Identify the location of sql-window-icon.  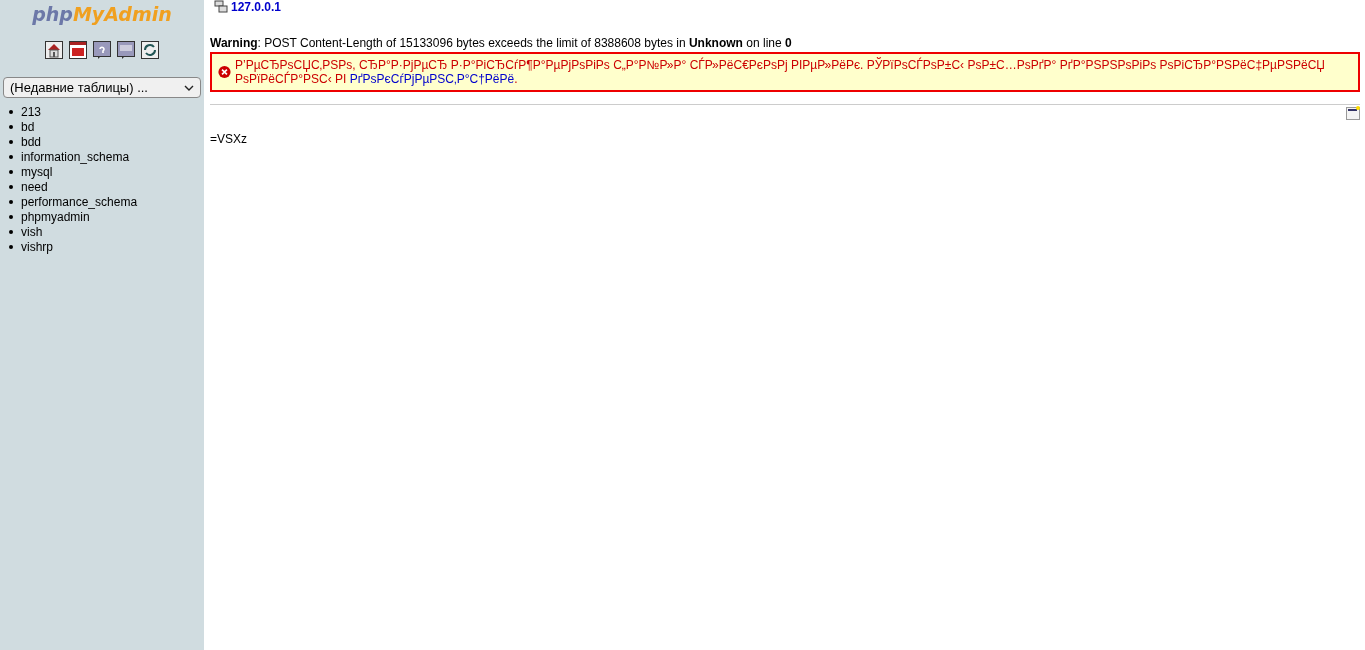
(78, 50).